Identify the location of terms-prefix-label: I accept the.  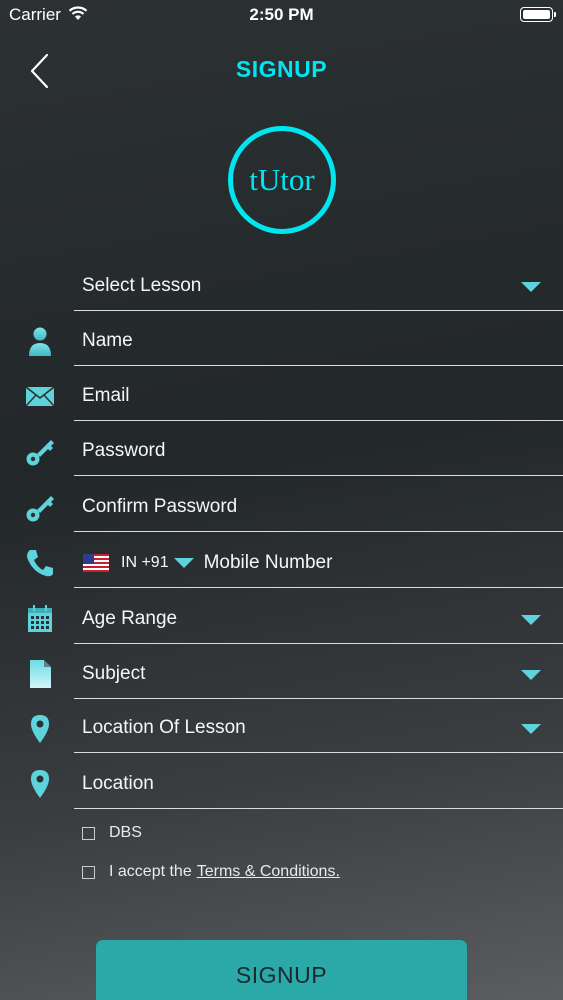
(150, 871).